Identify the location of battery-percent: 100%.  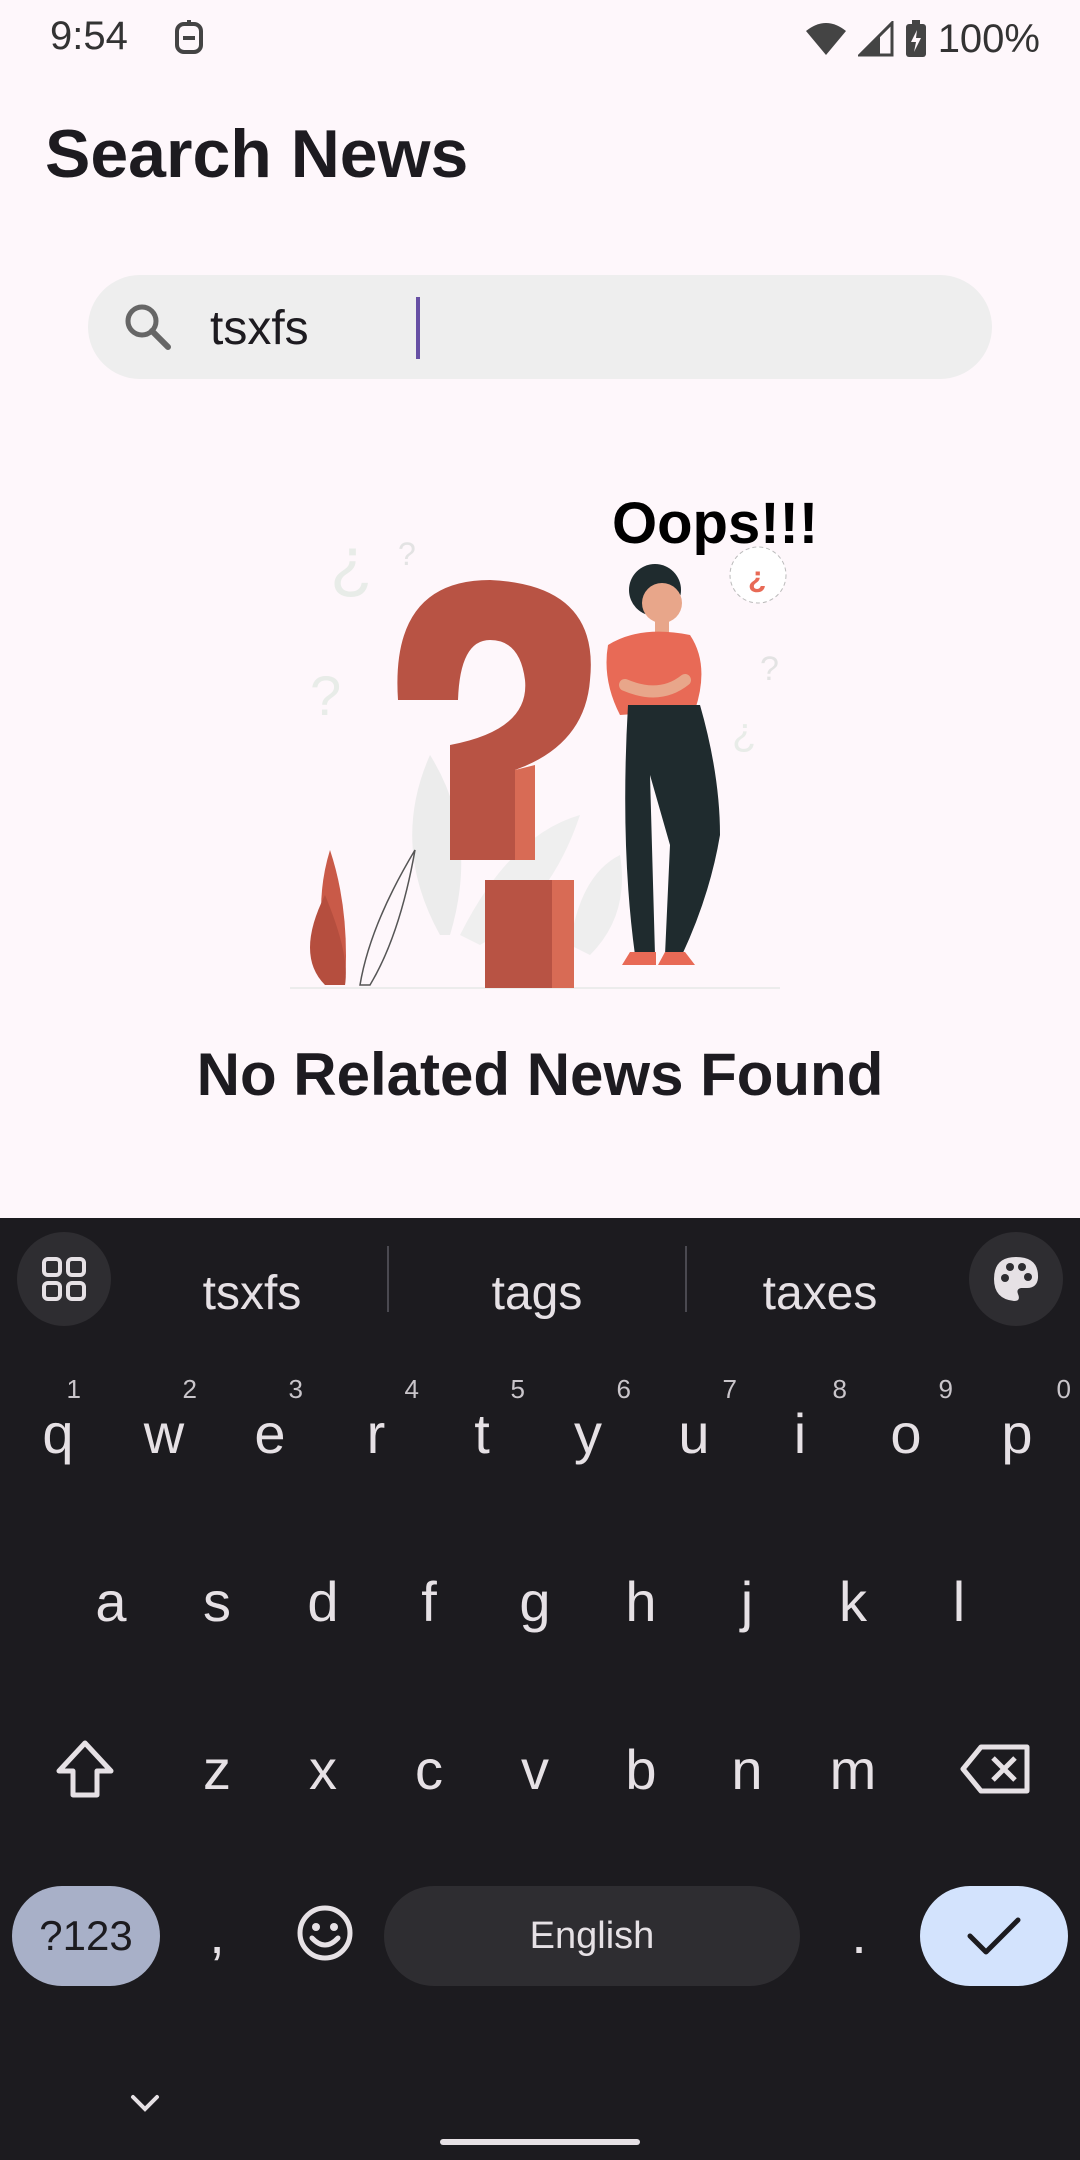
(988, 38).